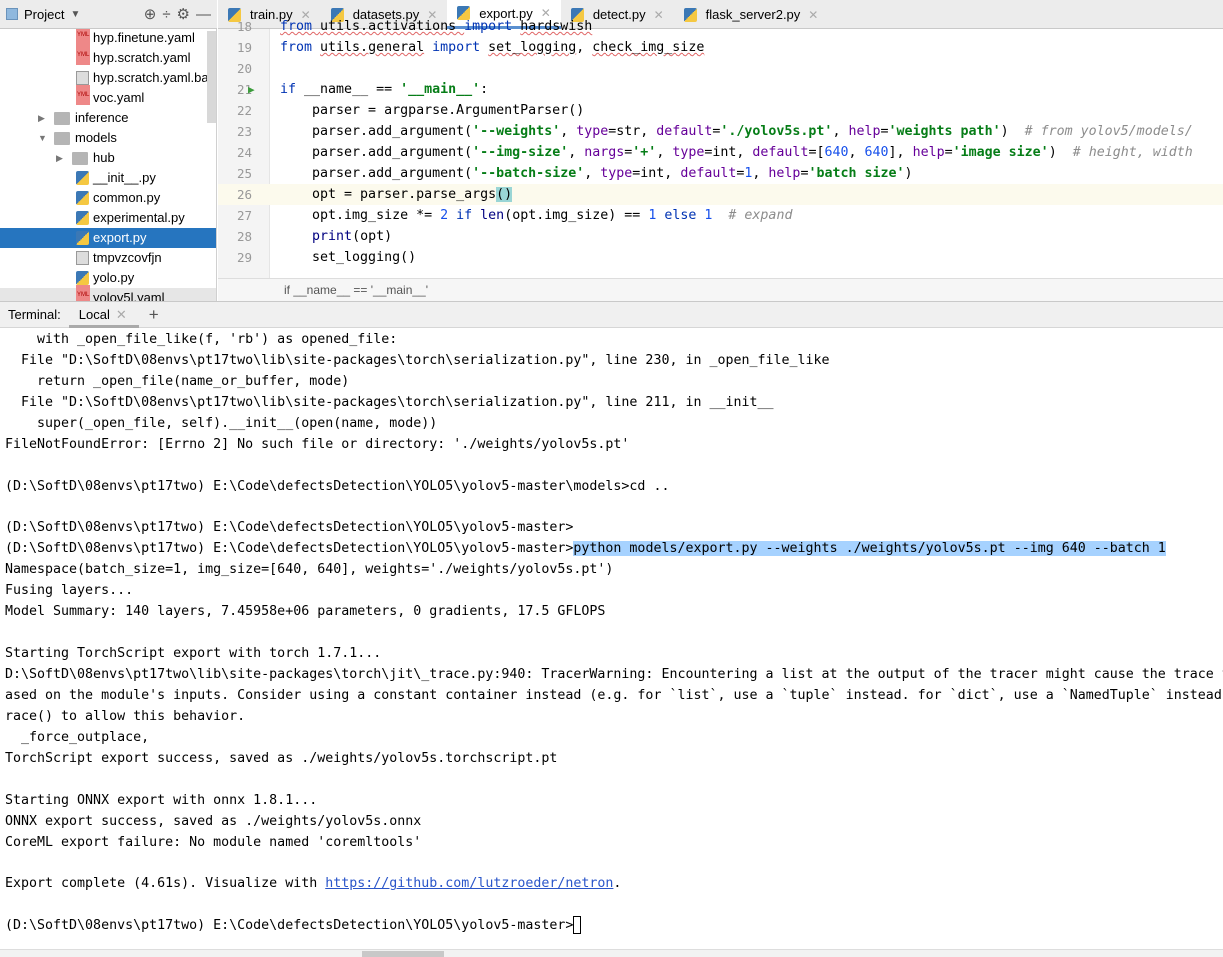  I want to click on gear-icon: ⚙, so click(183, 14).